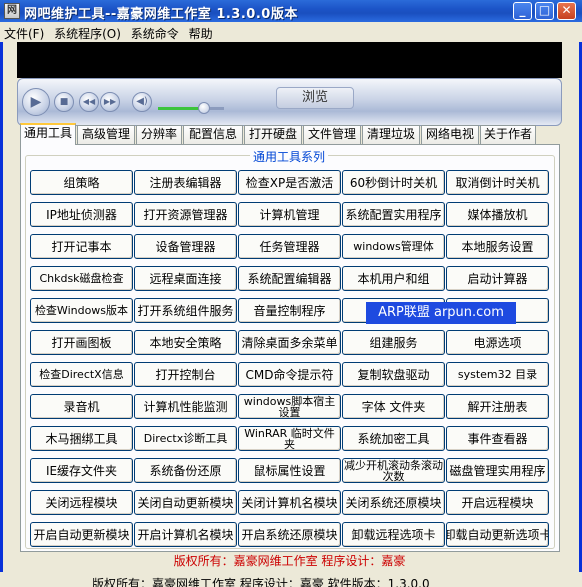  I want to click on tool-button-r7-c2: windows脚本宿主设置, so click(289, 406).